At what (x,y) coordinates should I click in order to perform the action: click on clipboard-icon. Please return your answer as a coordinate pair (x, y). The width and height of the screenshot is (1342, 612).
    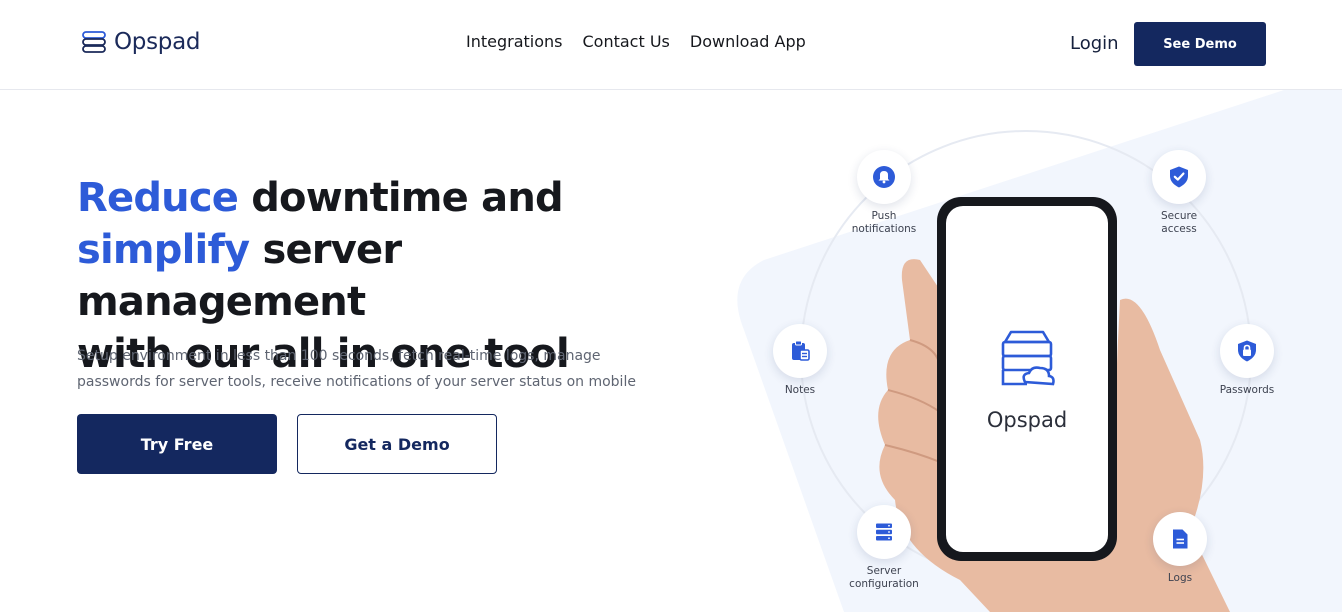
    Looking at the image, I should click on (801, 350).